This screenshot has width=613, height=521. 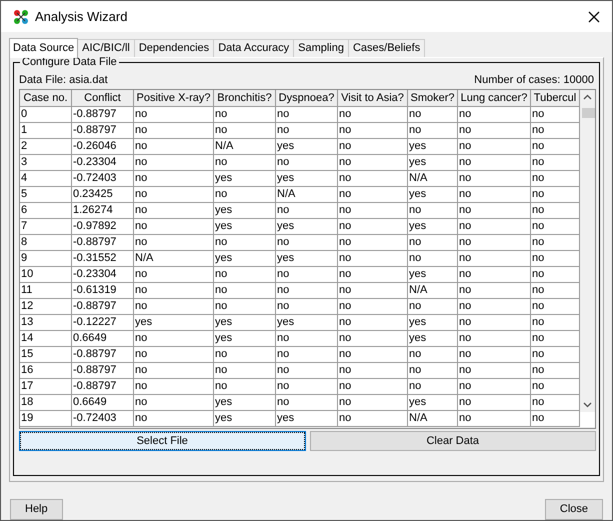 I want to click on tab: Cases/Beliefs, so click(x=387, y=48).